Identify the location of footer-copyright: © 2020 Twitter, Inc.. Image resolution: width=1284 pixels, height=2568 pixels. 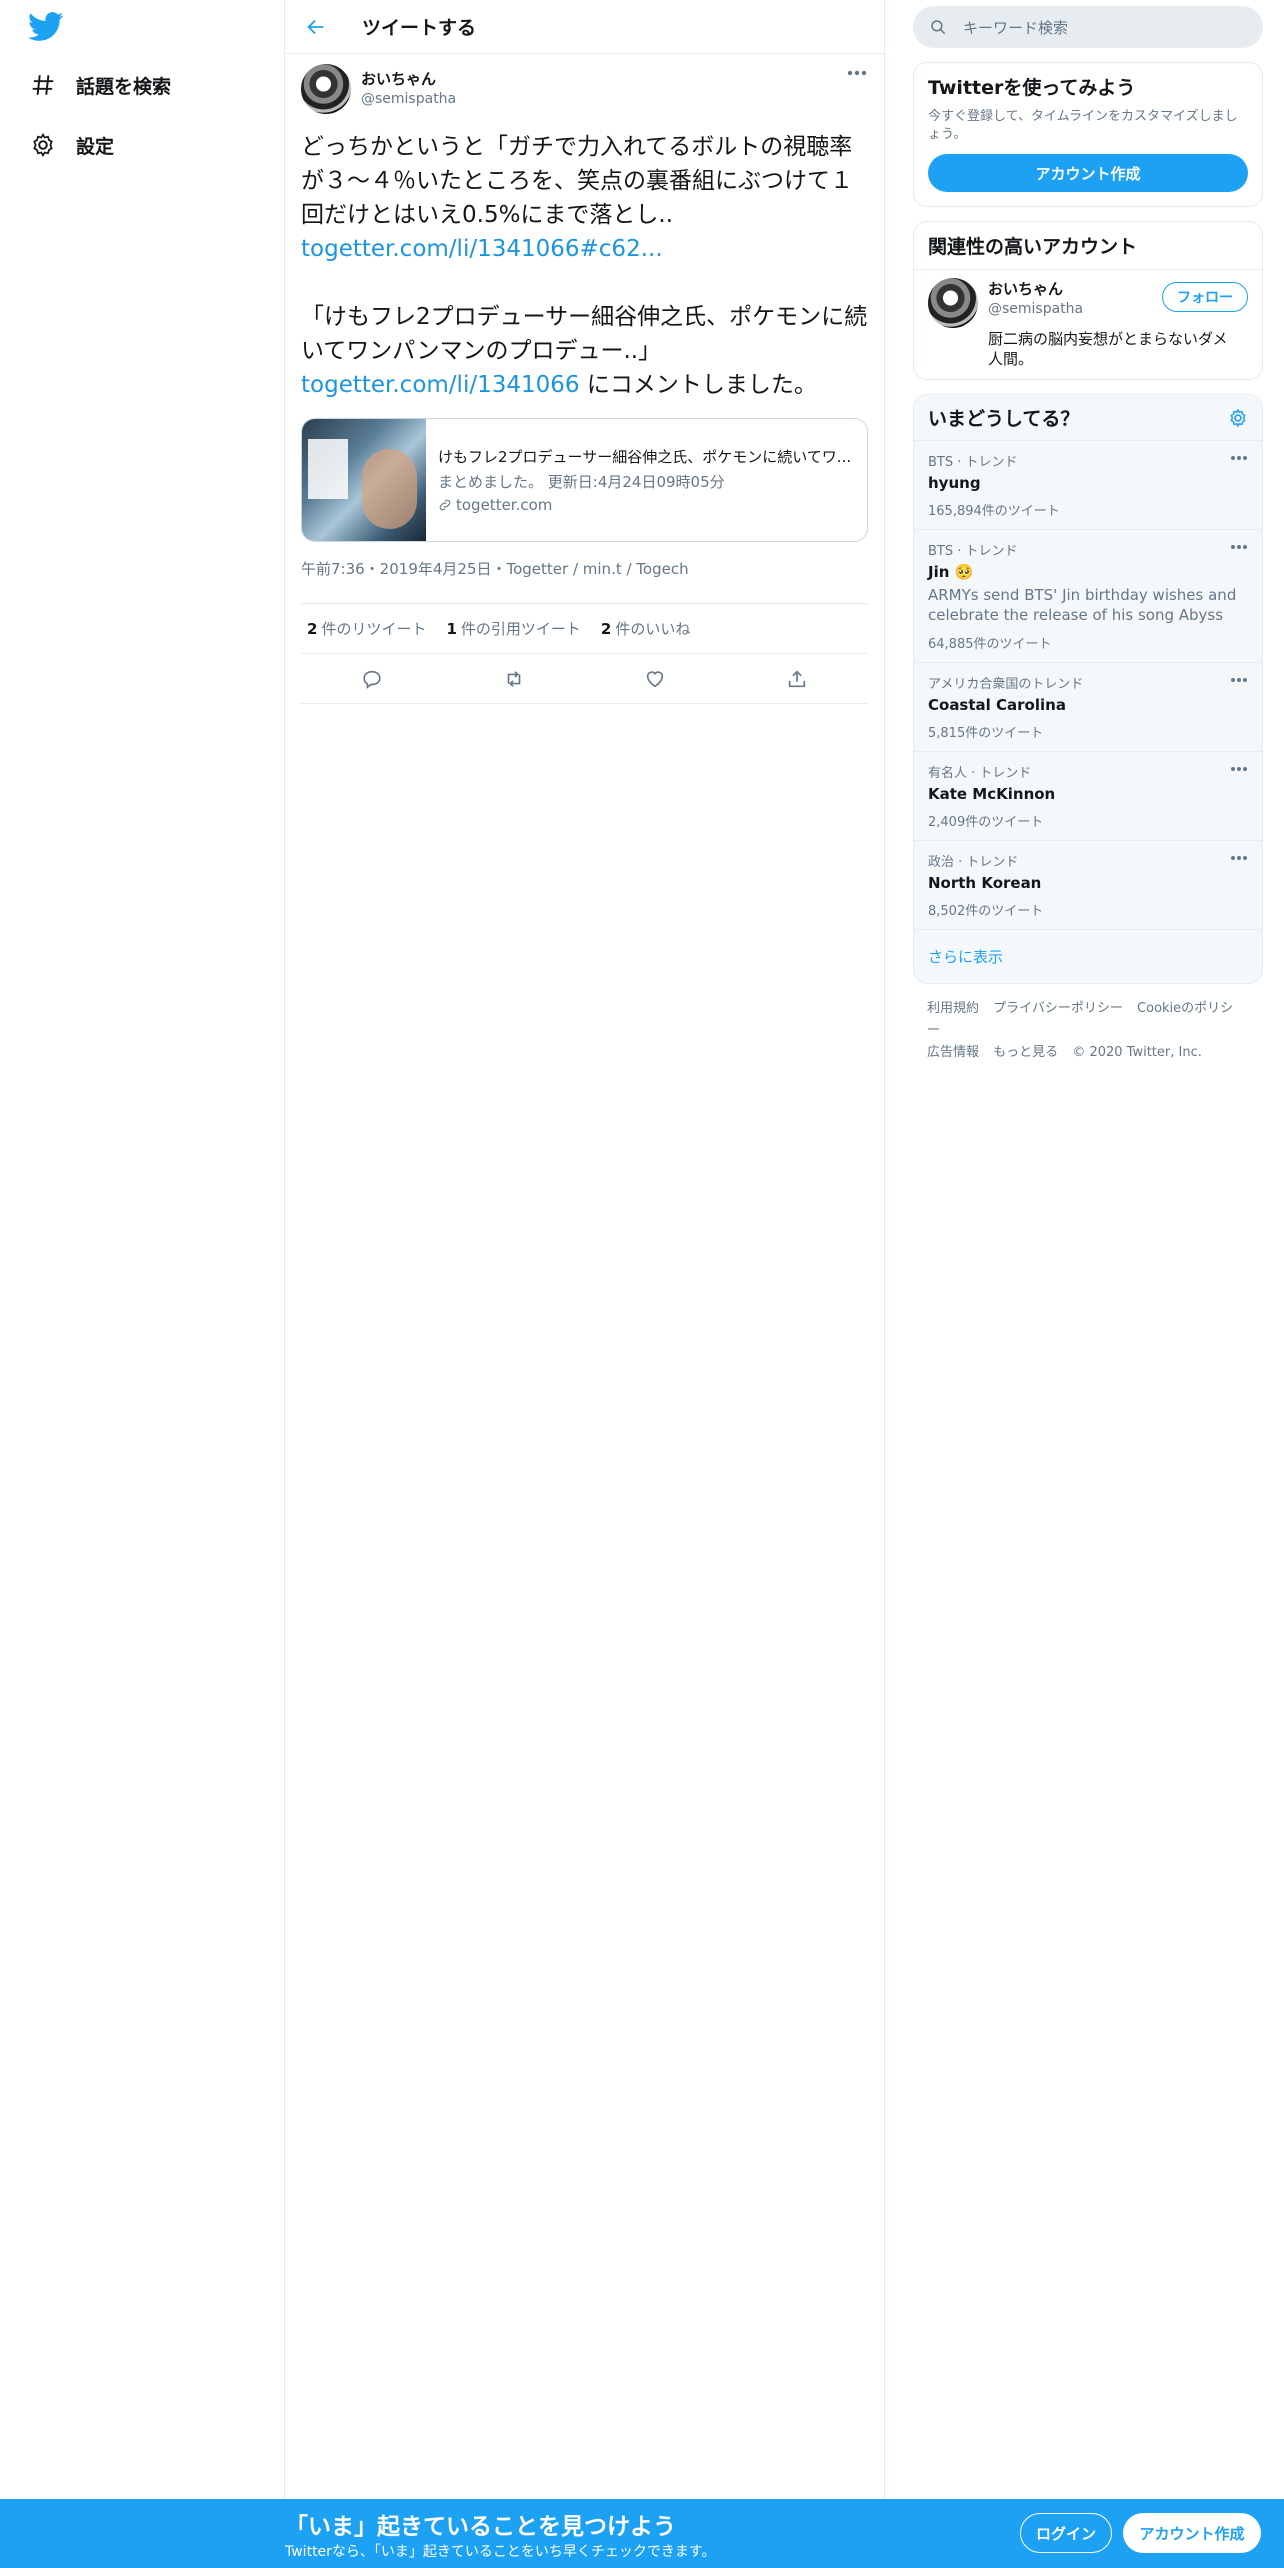
(1137, 1052).